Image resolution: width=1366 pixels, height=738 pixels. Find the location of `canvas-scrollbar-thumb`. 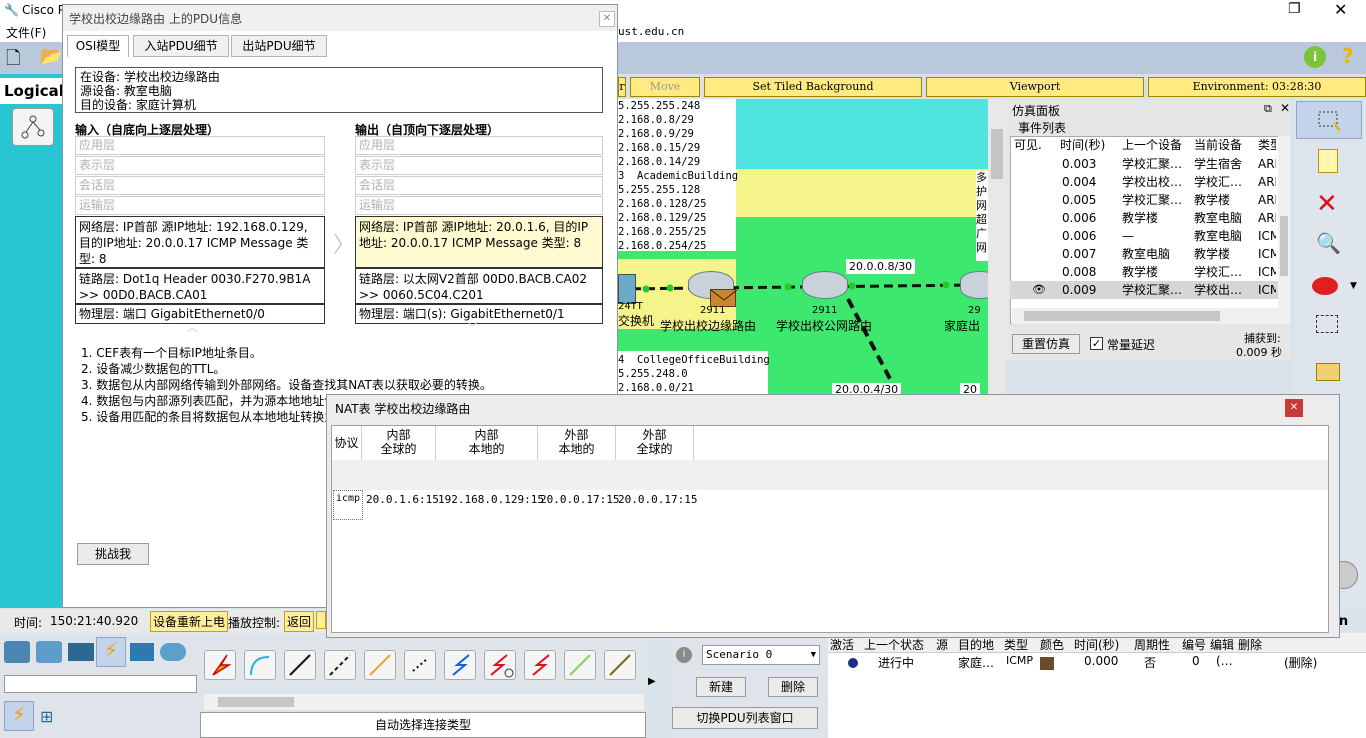

canvas-scrollbar-thumb is located at coordinates (997, 154).